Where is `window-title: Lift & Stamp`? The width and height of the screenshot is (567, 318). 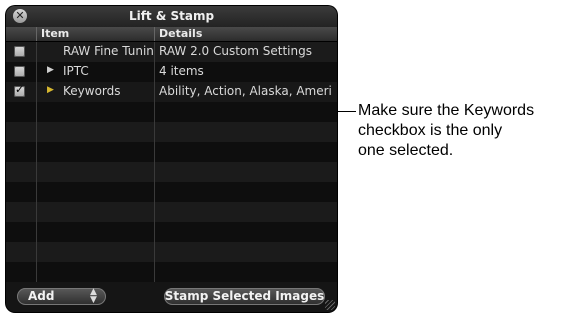
window-title: Lift & Stamp is located at coordinates (171, 16).